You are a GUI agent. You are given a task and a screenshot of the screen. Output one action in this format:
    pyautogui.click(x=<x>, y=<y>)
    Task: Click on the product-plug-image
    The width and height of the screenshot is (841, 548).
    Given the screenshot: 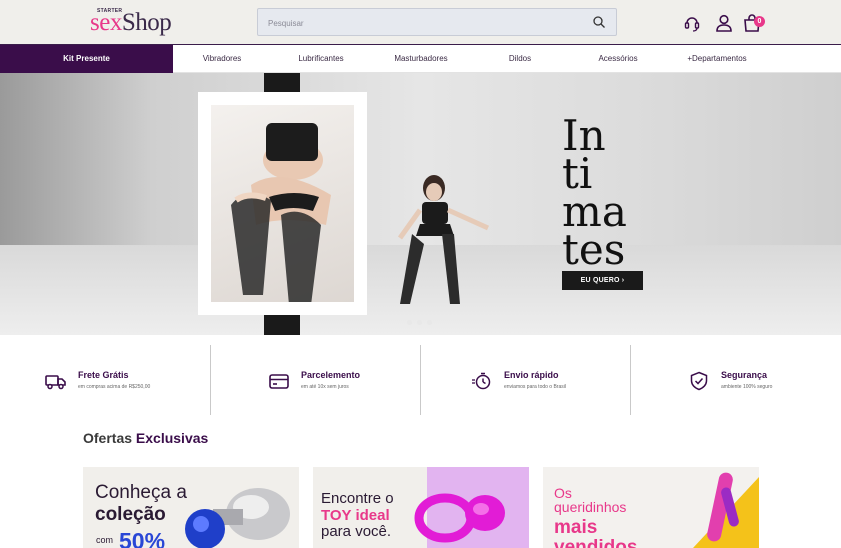 What is the action you would take?
    pyautogui.click(x=237, y=518)
    